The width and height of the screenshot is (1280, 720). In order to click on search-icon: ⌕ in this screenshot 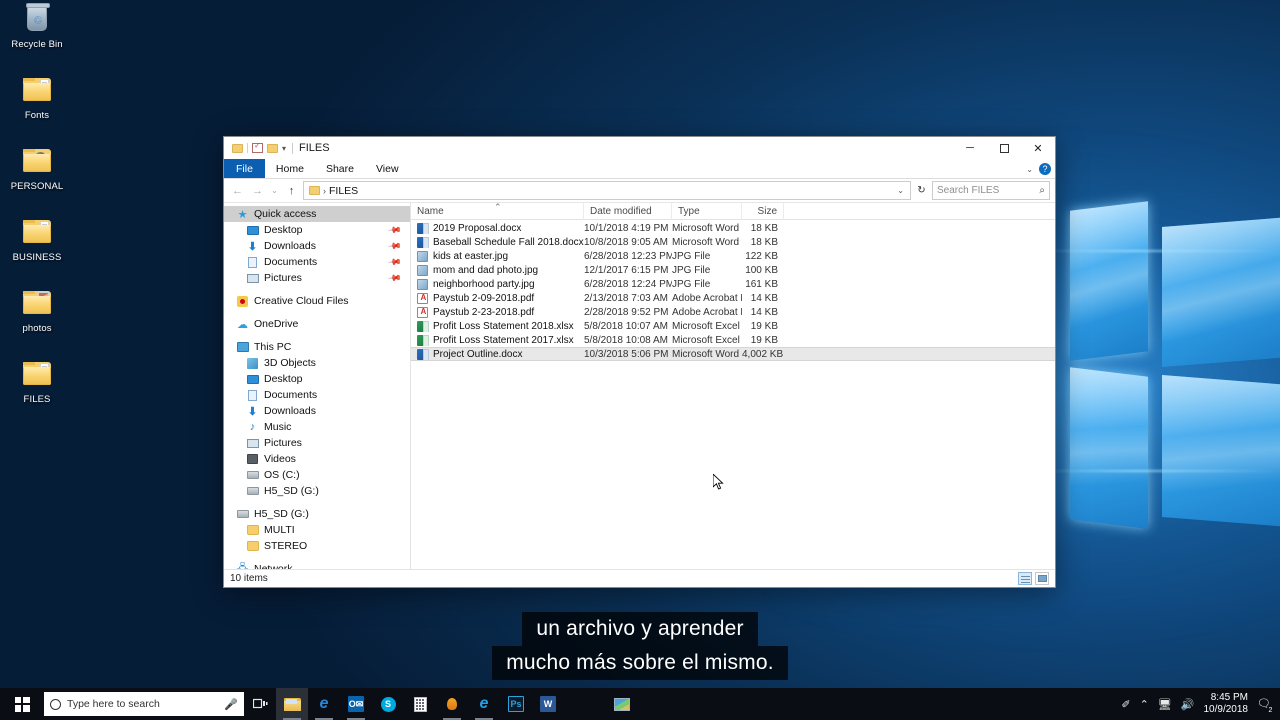, I will do `click(1042, 190)`.